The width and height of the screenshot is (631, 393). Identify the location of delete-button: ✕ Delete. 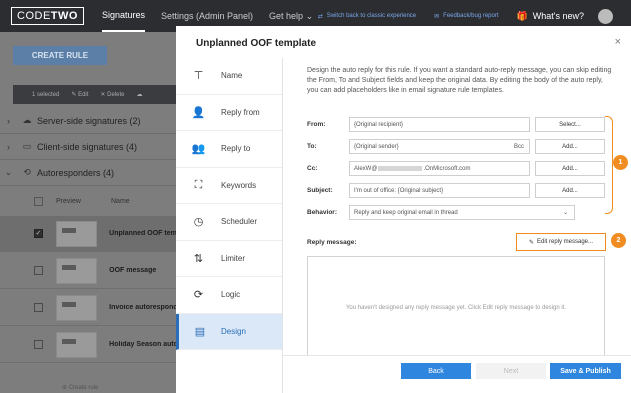
(112, 94).